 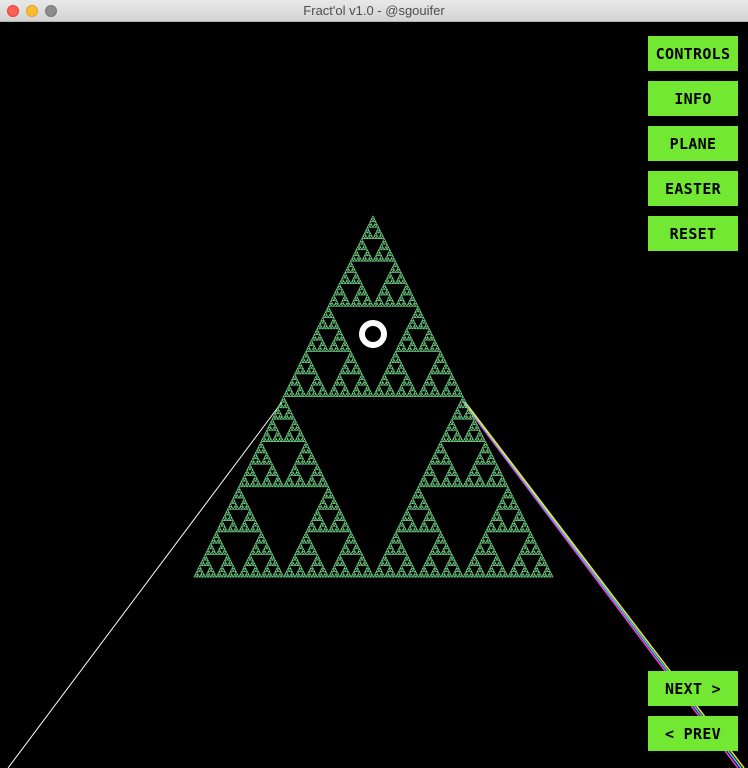 I want to click on info-button: INFO, so click(x=693, y=98).